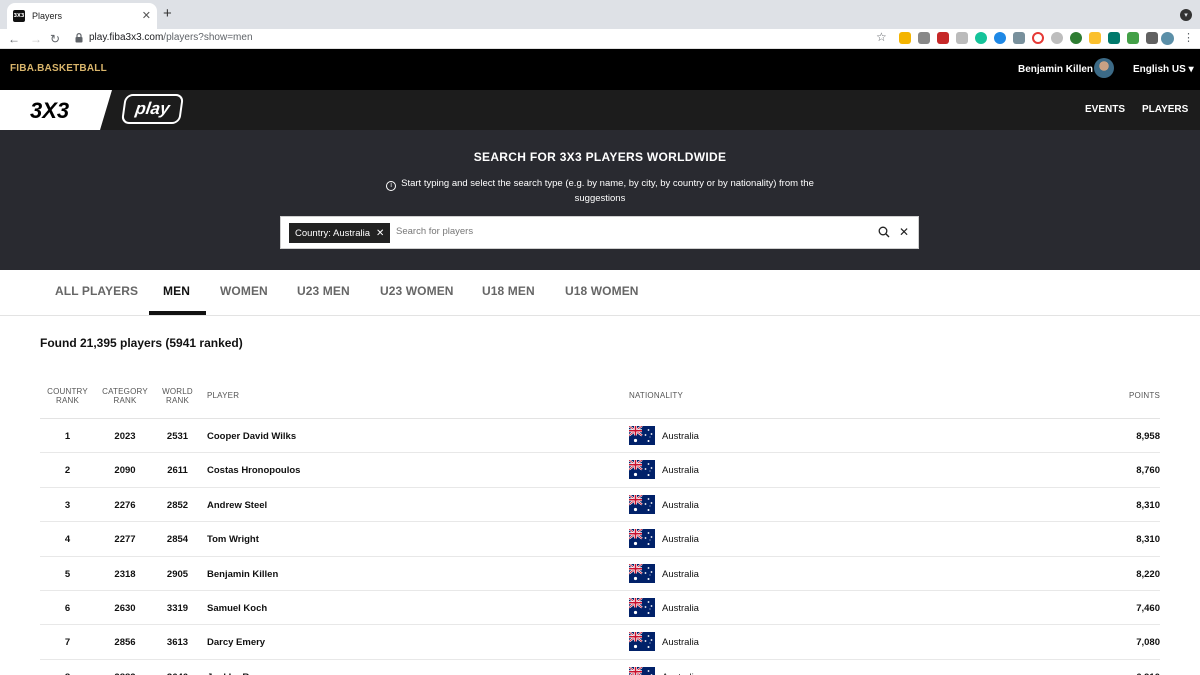  I want to click on brand-bar: 3X3 play EVENTS PLAYERS, so click(600, 110).